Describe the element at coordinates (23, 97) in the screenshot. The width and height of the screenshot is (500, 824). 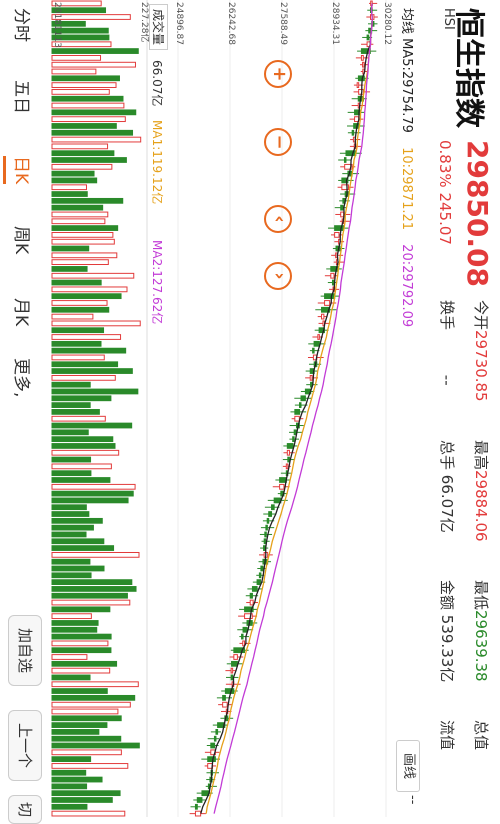
I see `tab-five-day: 五日` at that location.